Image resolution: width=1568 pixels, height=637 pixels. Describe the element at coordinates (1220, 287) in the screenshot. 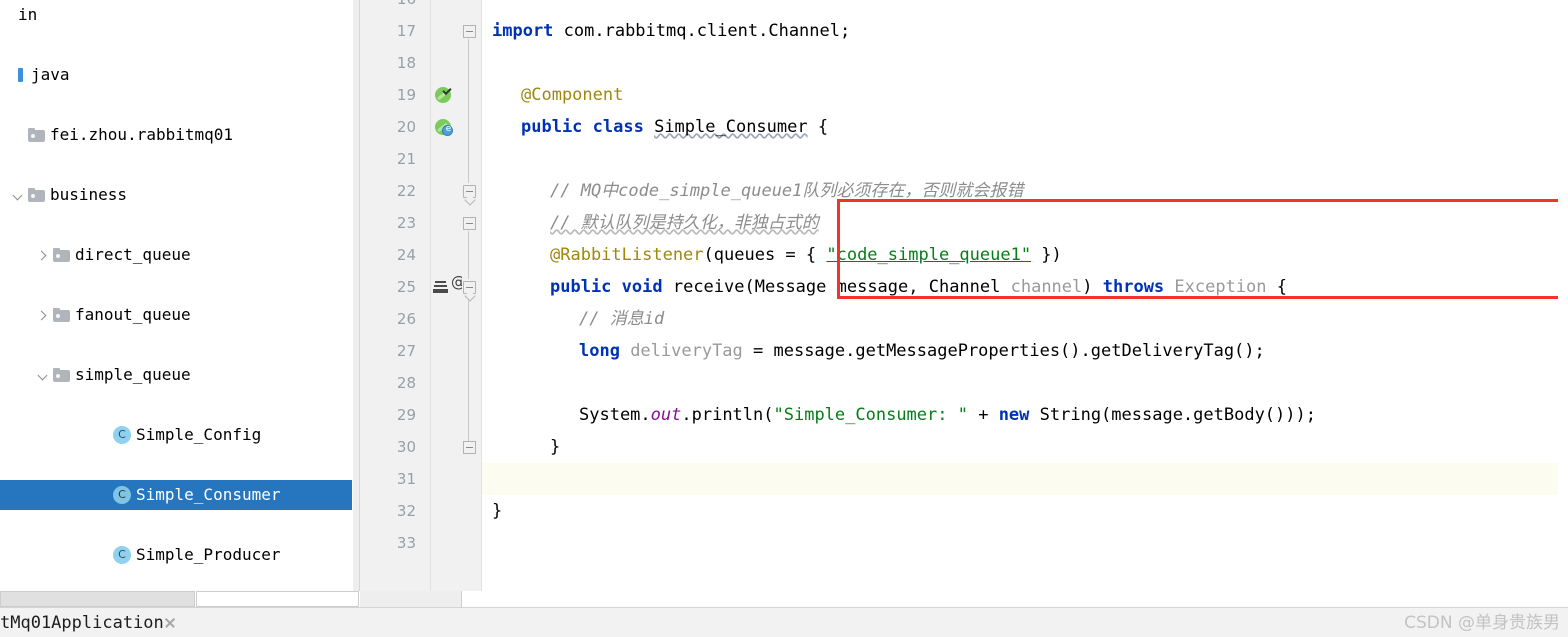

I see `code-token: Exception` at that location.